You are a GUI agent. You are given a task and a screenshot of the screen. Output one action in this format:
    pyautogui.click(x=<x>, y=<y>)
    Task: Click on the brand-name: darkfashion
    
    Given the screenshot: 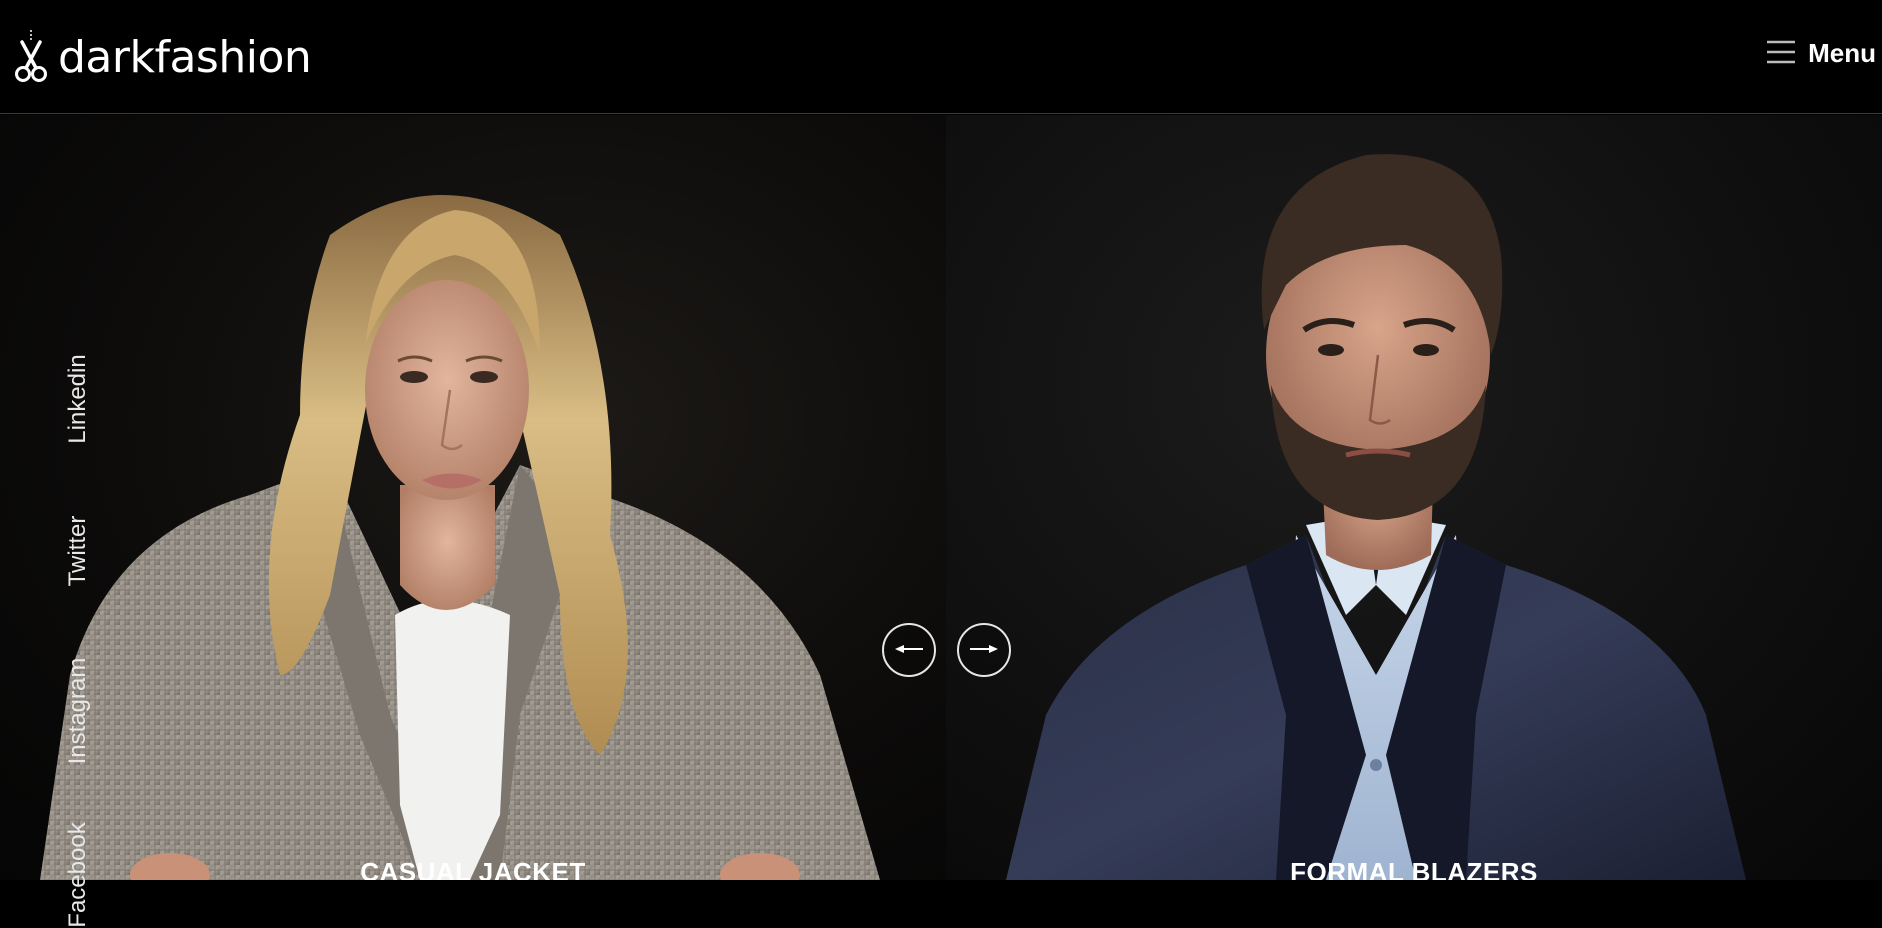 What is the action you would take?
    pyautogui.click(x=185, y=57)
    